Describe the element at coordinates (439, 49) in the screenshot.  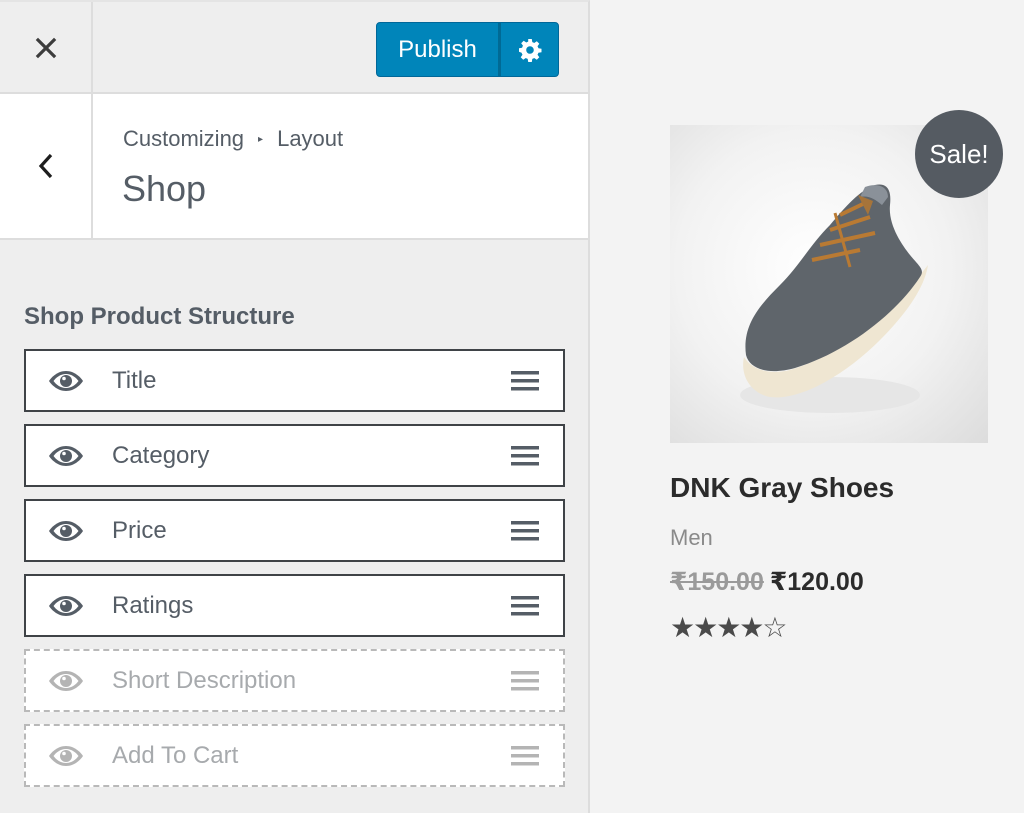
I see `publish-button: Publish` at that location.